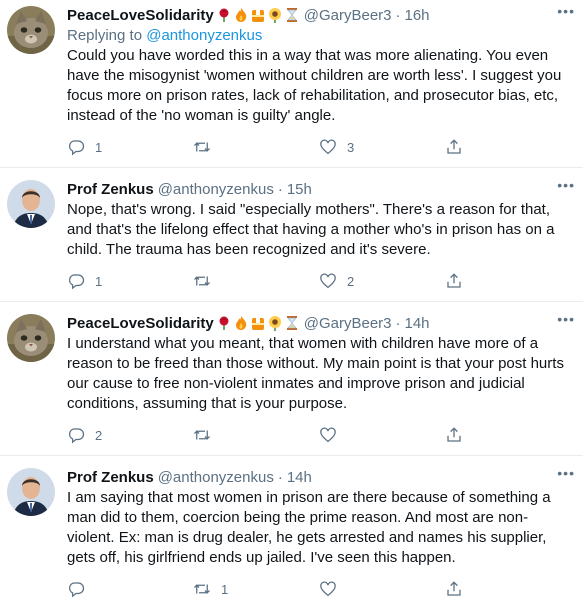 Image resolution: width=583 pixels, height=609 pixels. Describe the element at coordinates (299, 189) in the screenshot. I see `timestamp: 15h` at that location.